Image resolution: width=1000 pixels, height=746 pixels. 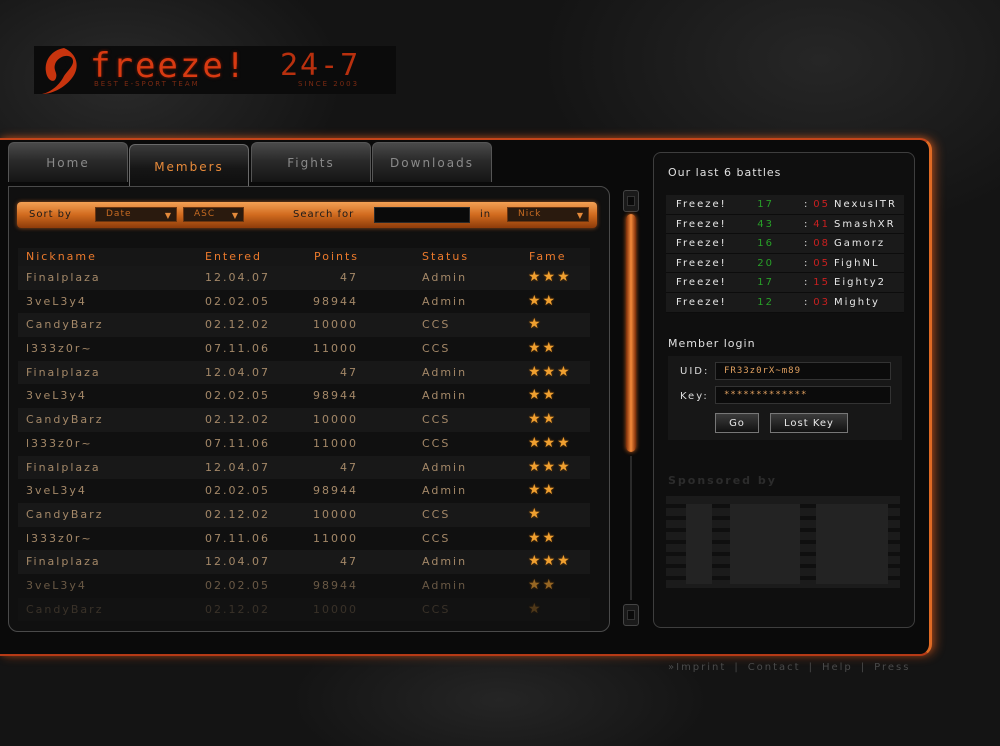 What do you see at coordinates (329, 84) in the screenshot?
I see `logo-since: SINCE 2003` at bounding box center [329, 84].